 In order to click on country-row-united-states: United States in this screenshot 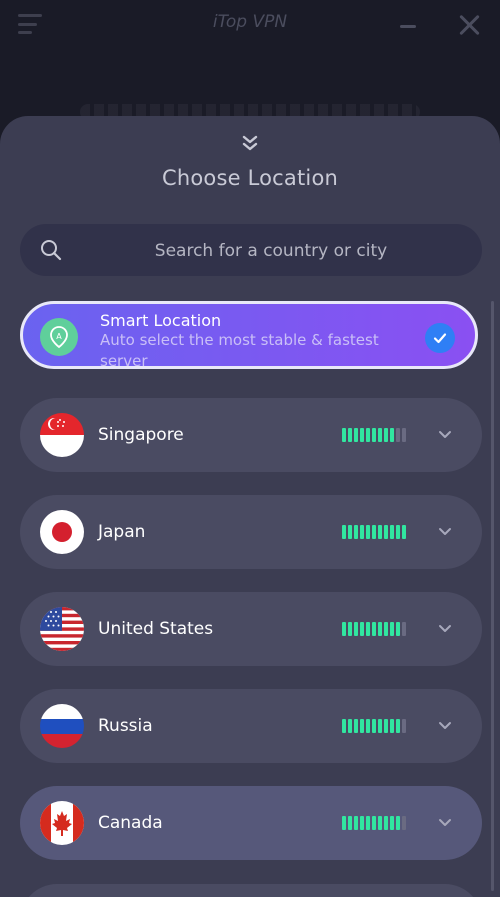, I will do `click(251, 629)`.